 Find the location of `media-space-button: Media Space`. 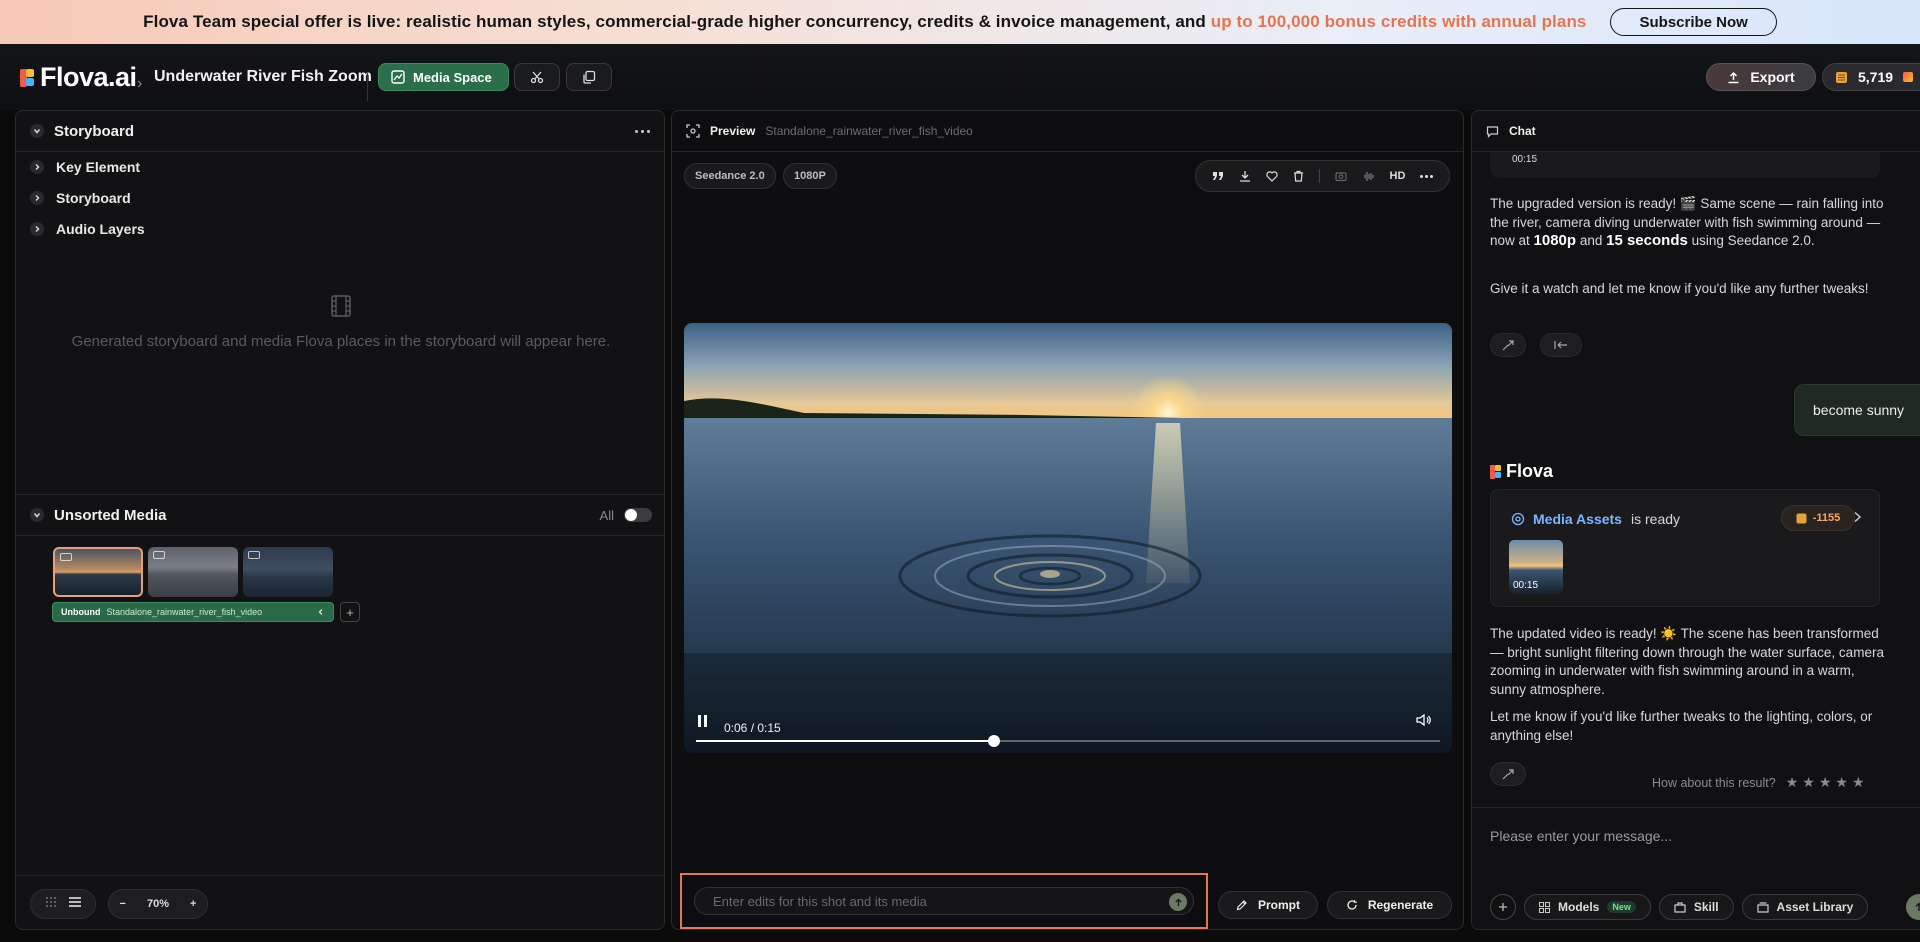

media-space-button: Media Space is located at coordinates (443, 77).